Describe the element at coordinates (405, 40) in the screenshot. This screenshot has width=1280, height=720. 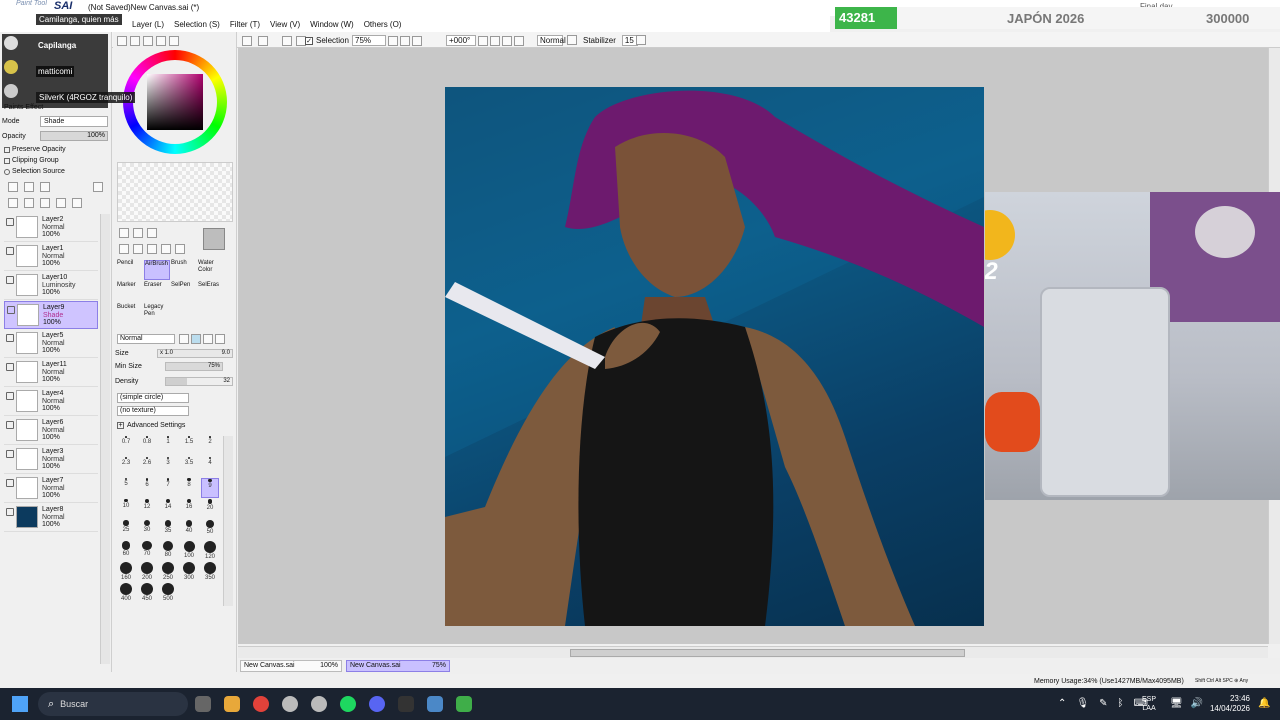
I see `zoom-in-button` at that location.